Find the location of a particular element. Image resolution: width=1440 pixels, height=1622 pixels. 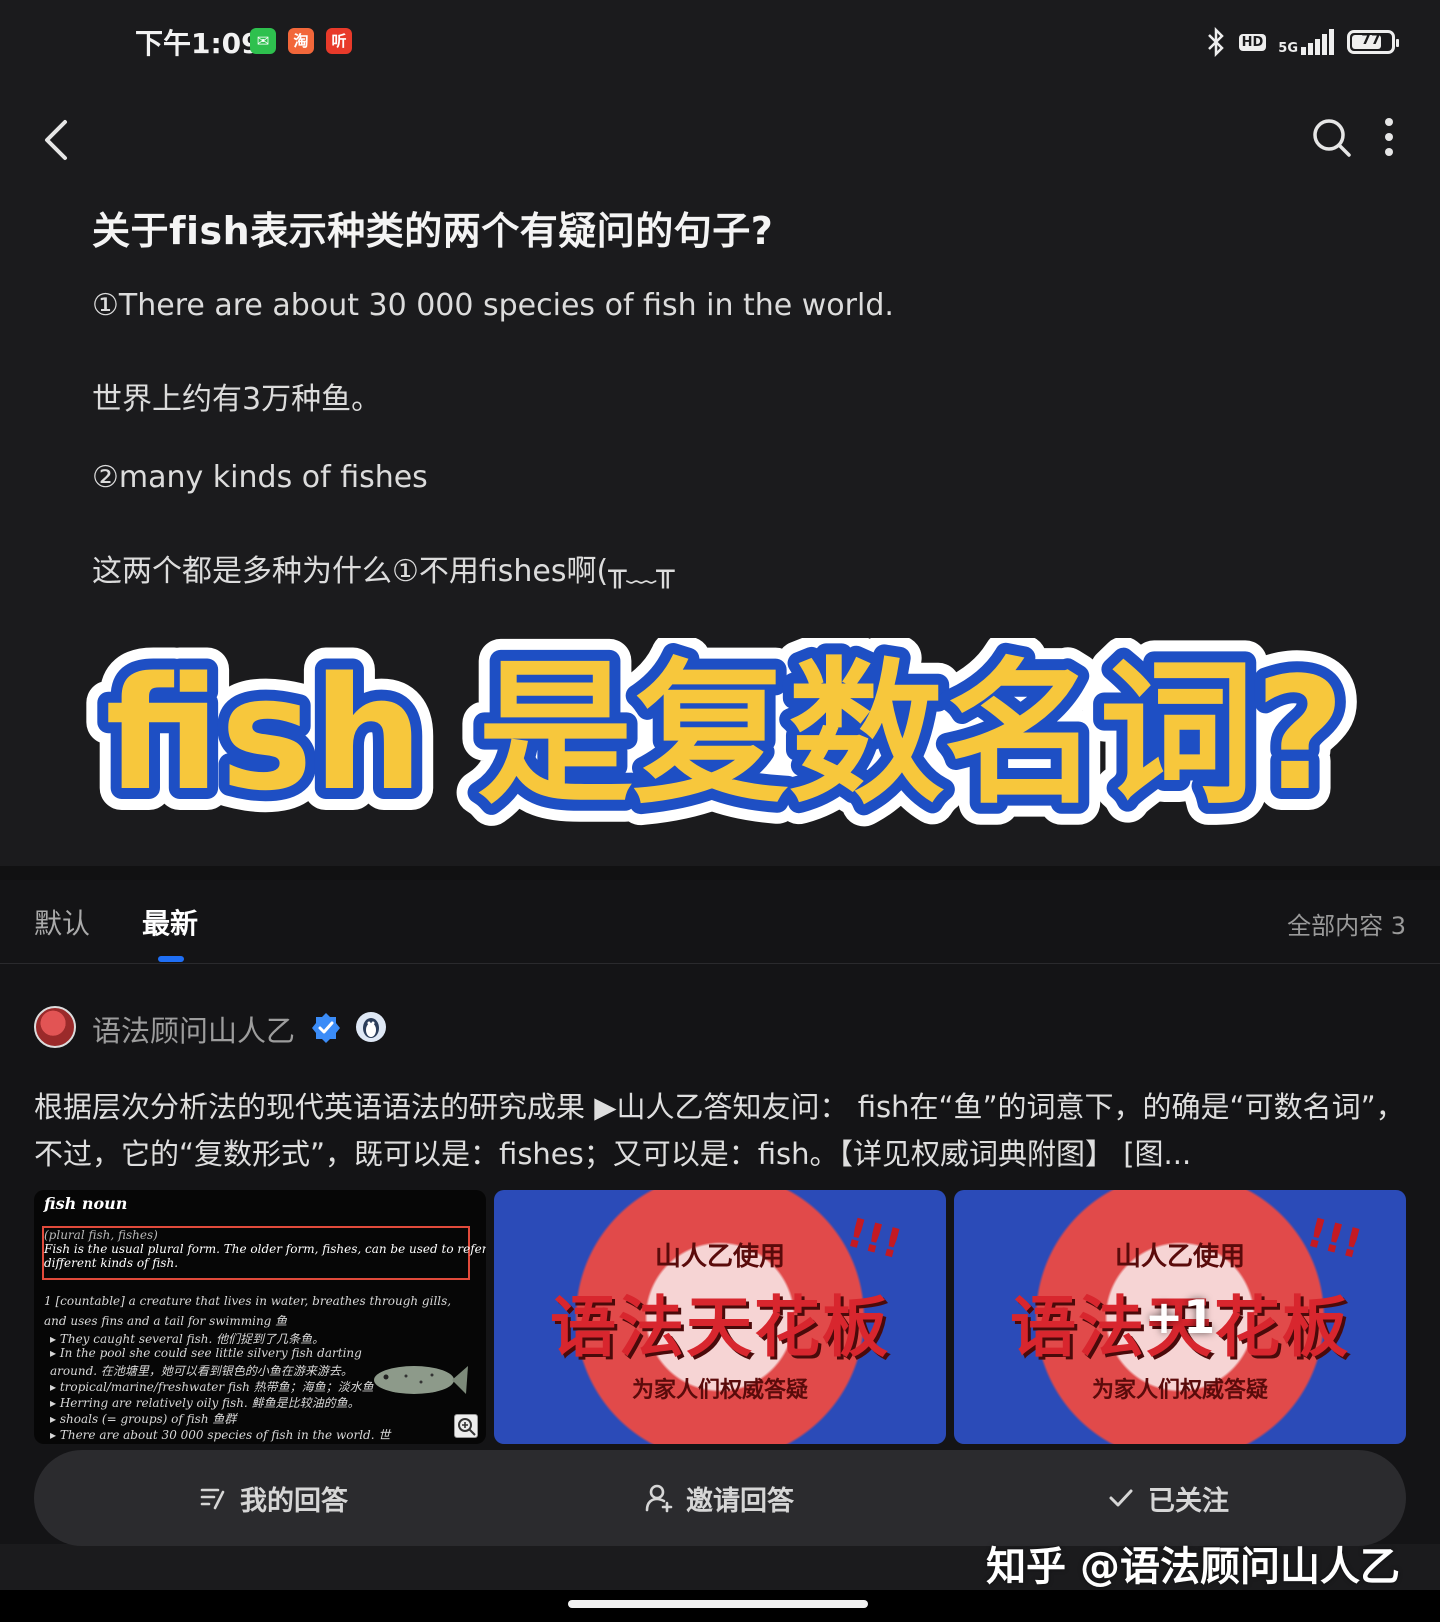

question-title: 关于fish表示种类的两个有疑问的句子? is located at coordinates (433, 231).